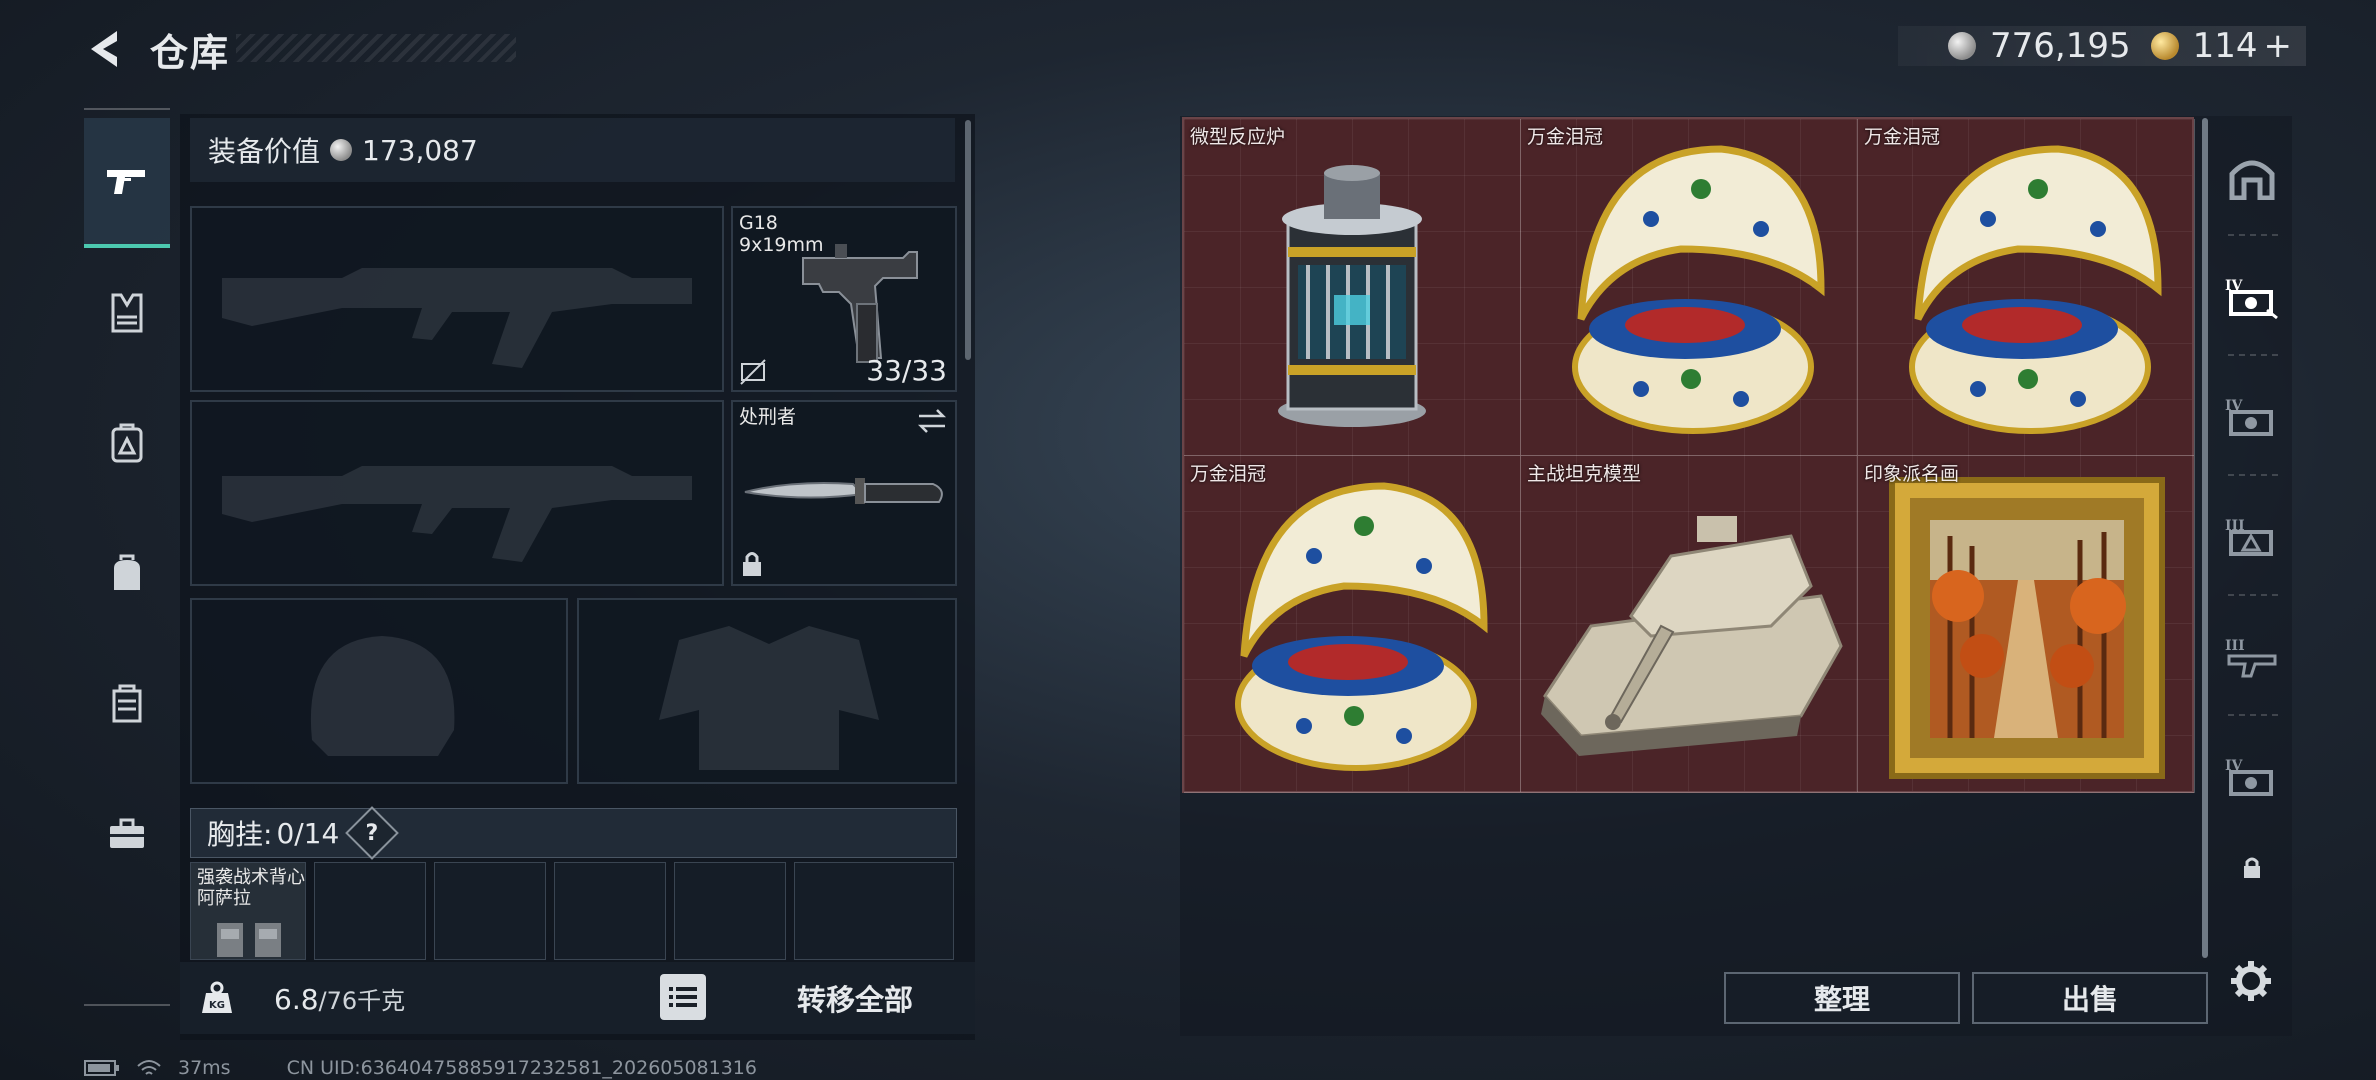 Image resolution: width=2376 pixels, height=1080 pixels. I want to click on equipment-value-header: 装备价值 173,087, so click(572, 150).